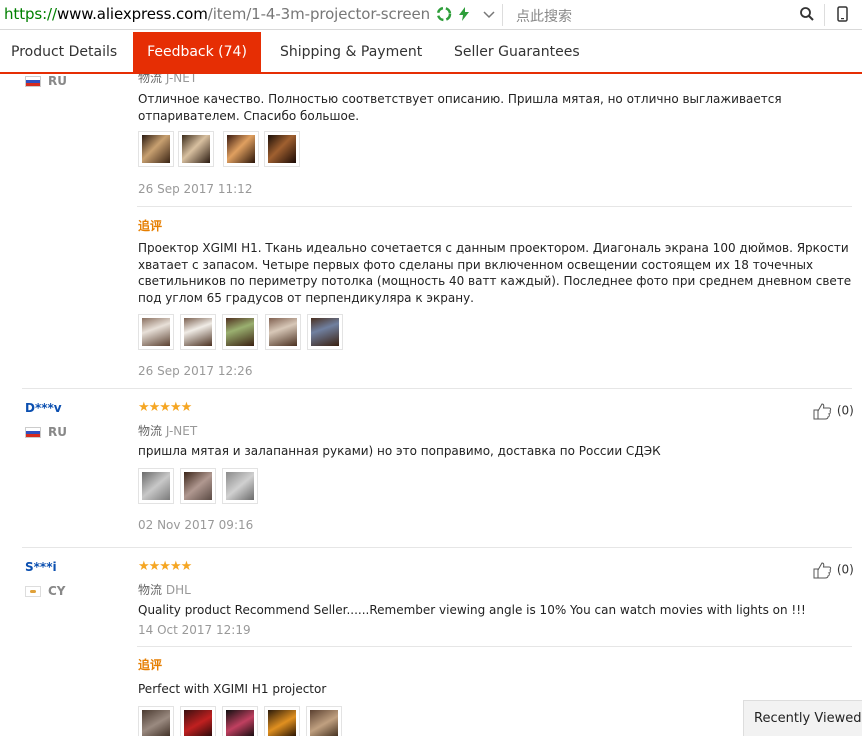  Describe the element at coordinates (64, 52) in the screenshot. I see `tab-product-details: Product Details` at that location.